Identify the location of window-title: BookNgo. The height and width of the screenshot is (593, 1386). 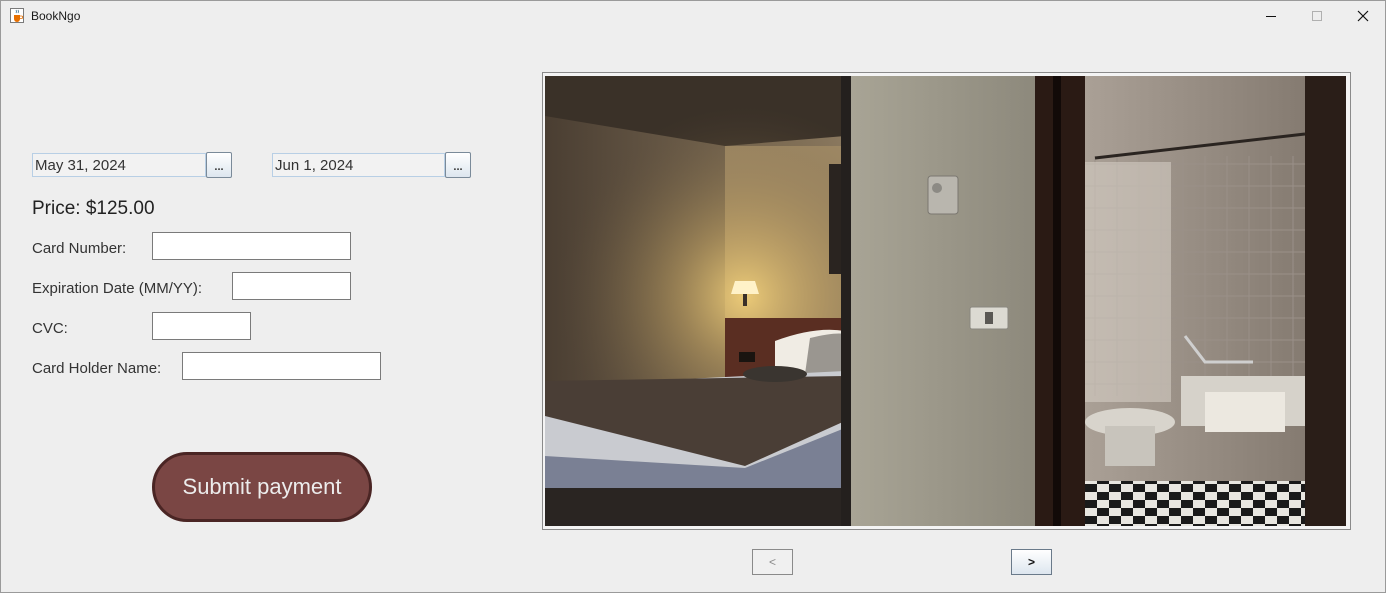
(56, 16).